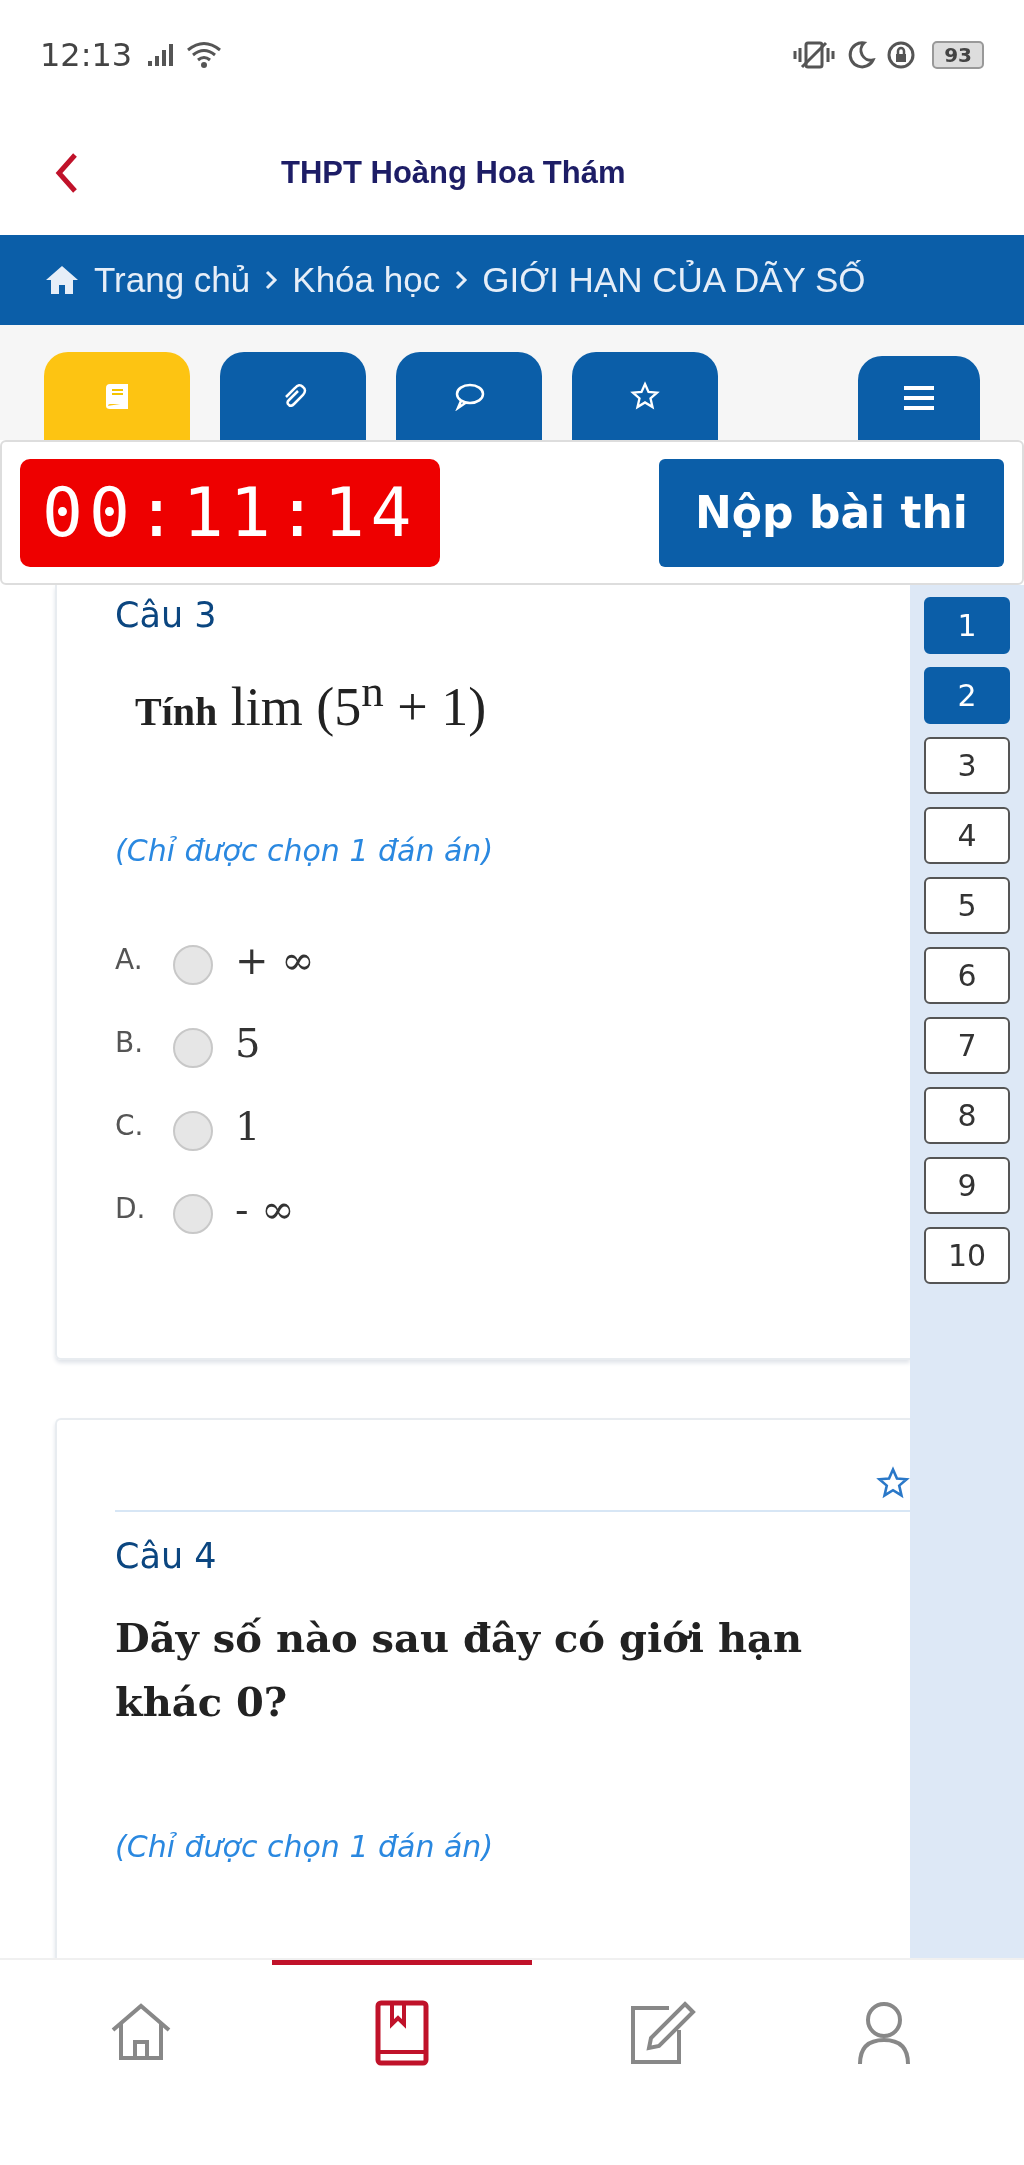  Describe the element at coordinates (967, 1185) in the screenshot. I see `question-nav-button: 9` at that location.